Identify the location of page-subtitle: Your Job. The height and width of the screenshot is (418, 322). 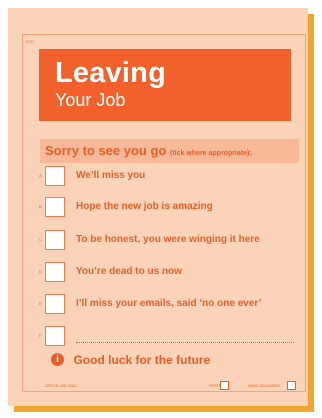
(90, 100).